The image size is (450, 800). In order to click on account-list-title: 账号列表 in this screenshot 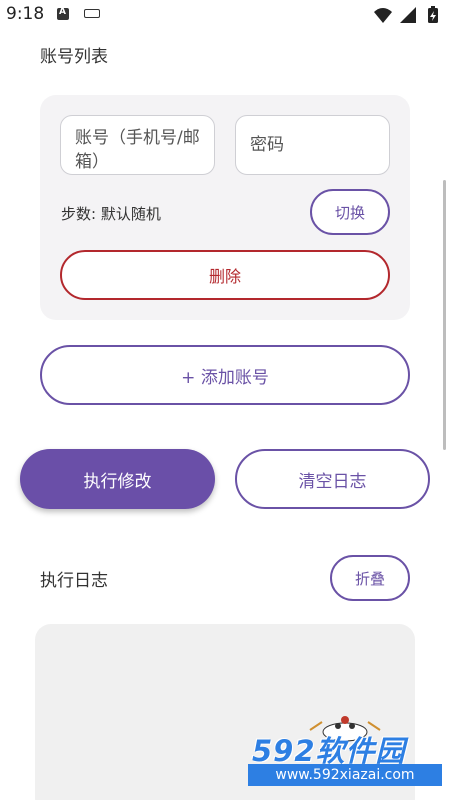, I will do `click(74, 57)`.